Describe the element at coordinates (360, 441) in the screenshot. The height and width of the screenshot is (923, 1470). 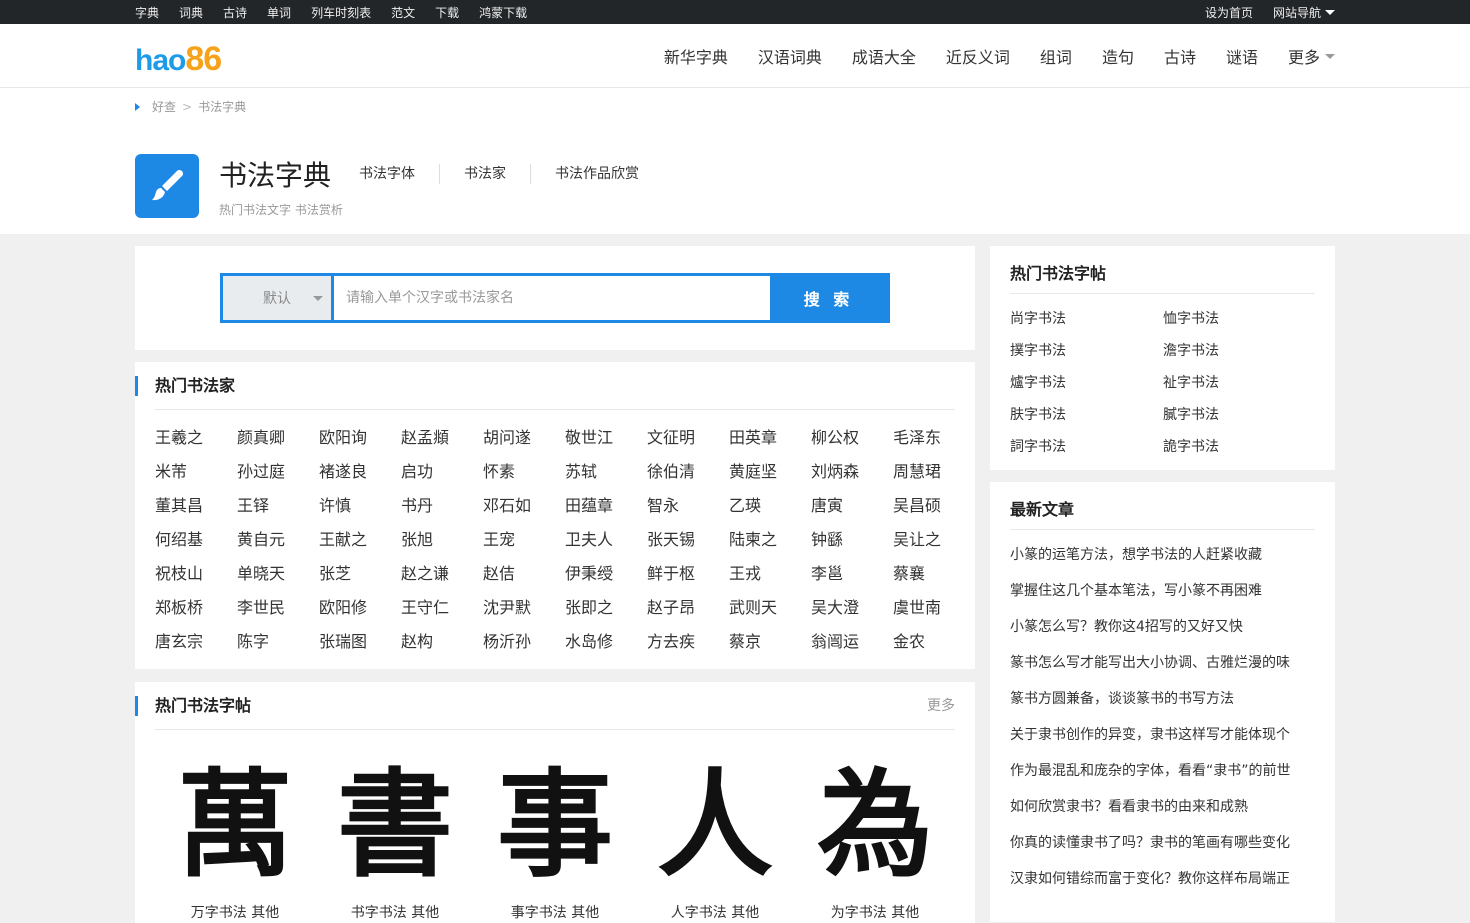
I see `artist-link: 欧阳询` at that location.